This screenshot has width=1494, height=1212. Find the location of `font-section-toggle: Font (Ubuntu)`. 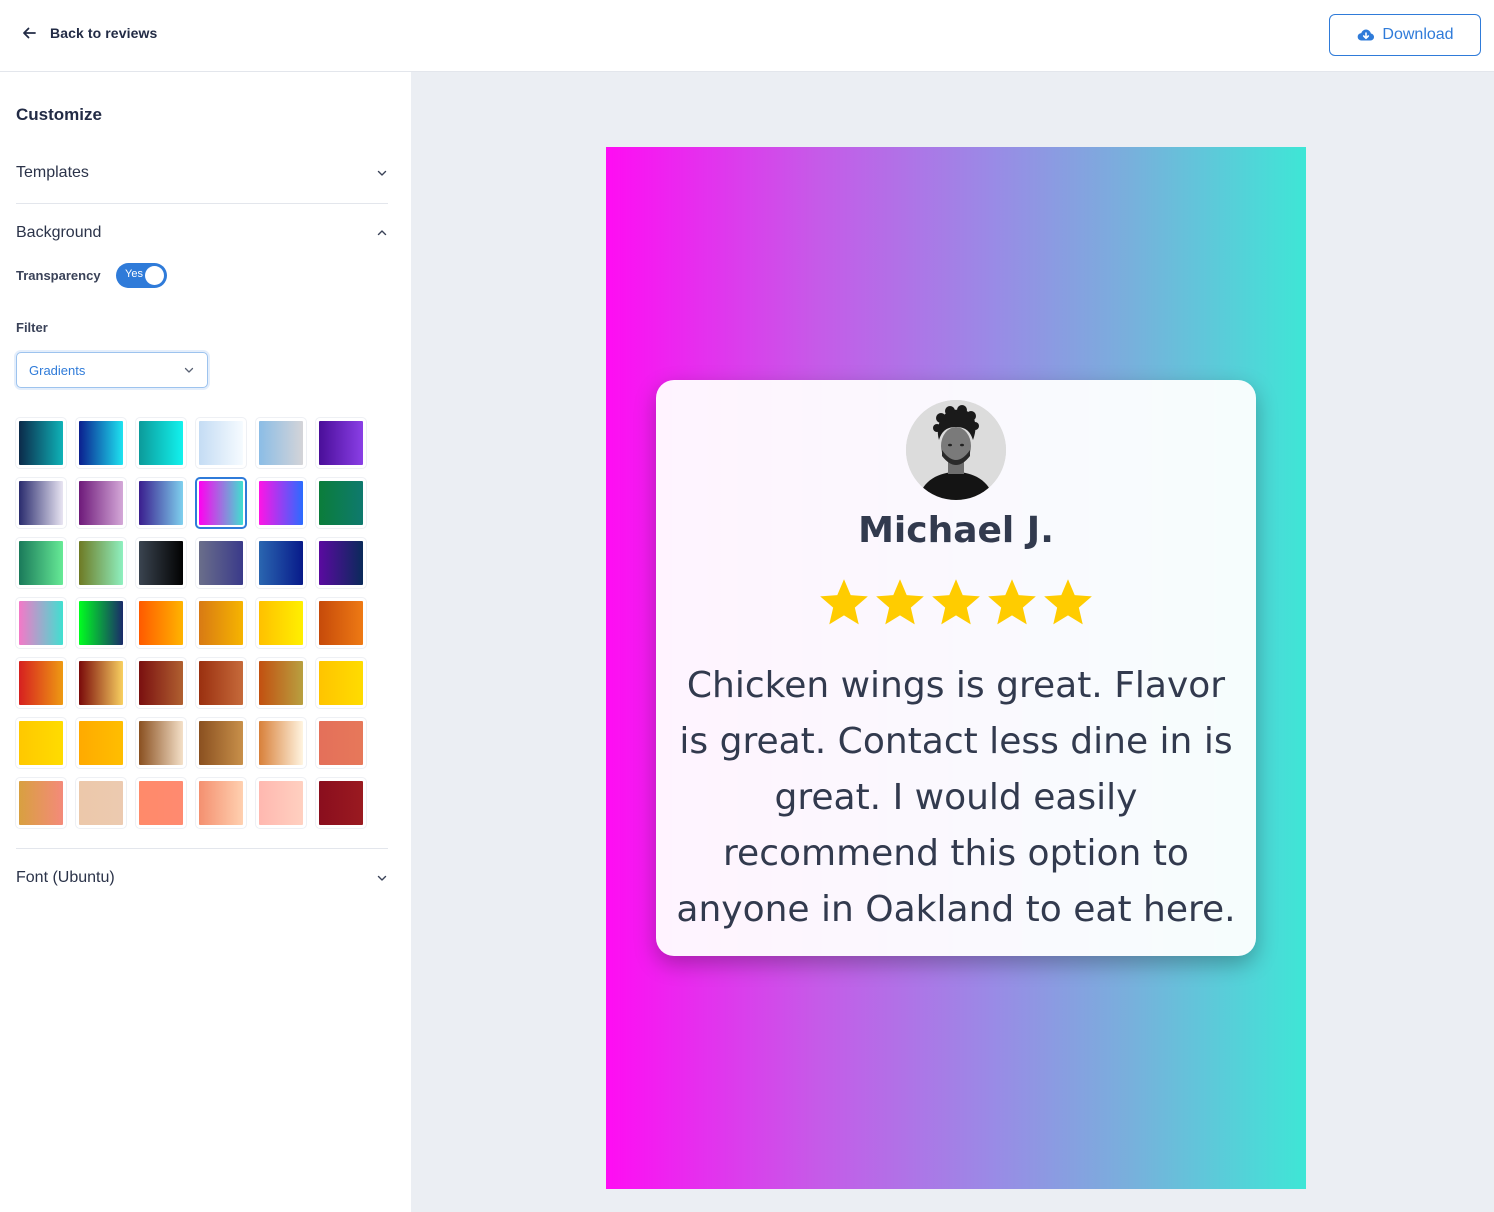

font-section-toggle: Font (Ubuntu) is located at coordinates (202, 878).